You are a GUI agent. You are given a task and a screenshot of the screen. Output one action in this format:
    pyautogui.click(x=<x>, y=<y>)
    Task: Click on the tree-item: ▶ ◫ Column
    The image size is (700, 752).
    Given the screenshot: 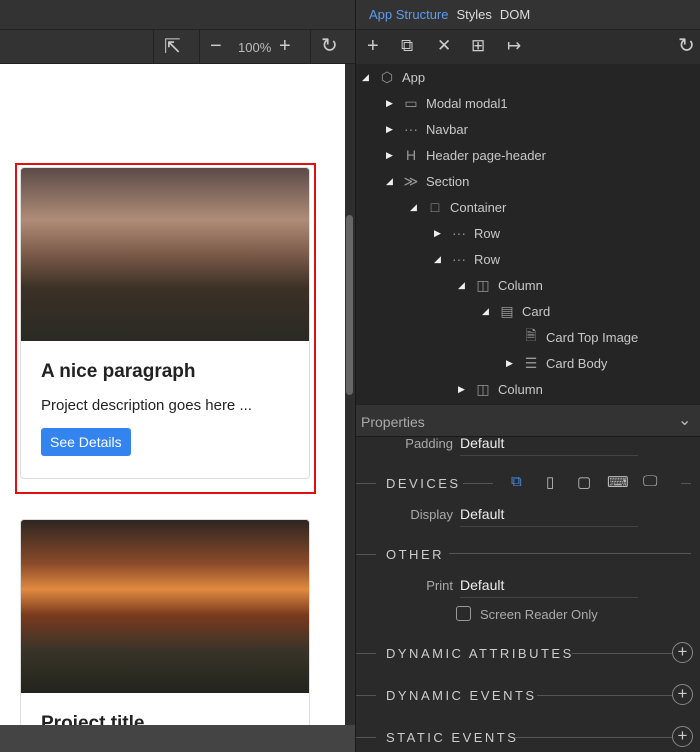 What is the action you would take?
    pyautogui.click(x=500, y=389)
    